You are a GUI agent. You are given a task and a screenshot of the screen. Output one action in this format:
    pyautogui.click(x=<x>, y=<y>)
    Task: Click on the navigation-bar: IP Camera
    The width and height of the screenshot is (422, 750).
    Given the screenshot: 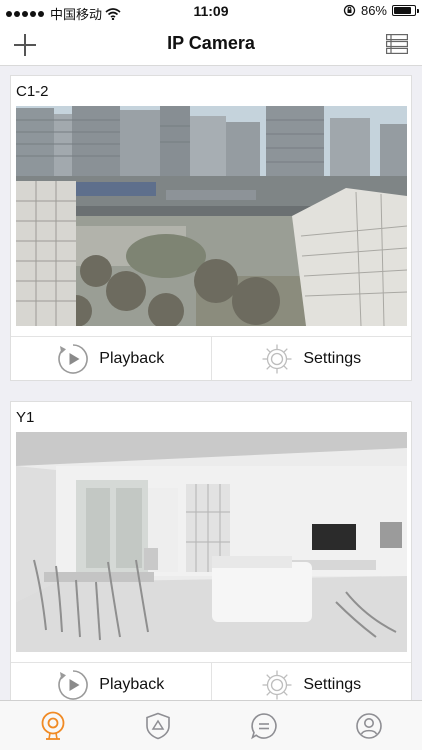 What is the action you would take?
    pyautogui.click(x=211, y=44)
    